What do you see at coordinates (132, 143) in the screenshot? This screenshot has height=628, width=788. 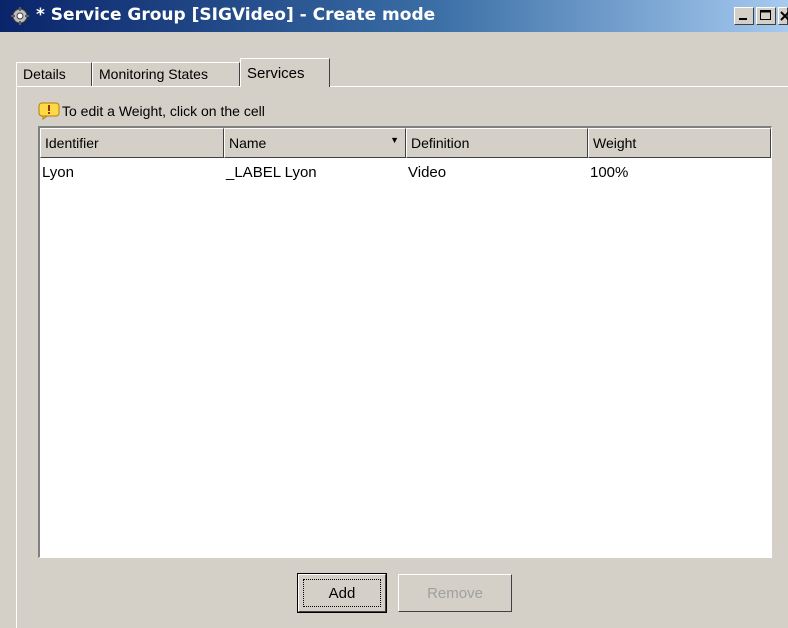 I see `column-header-identifier: Identifier` at bounding box center [132, 143].